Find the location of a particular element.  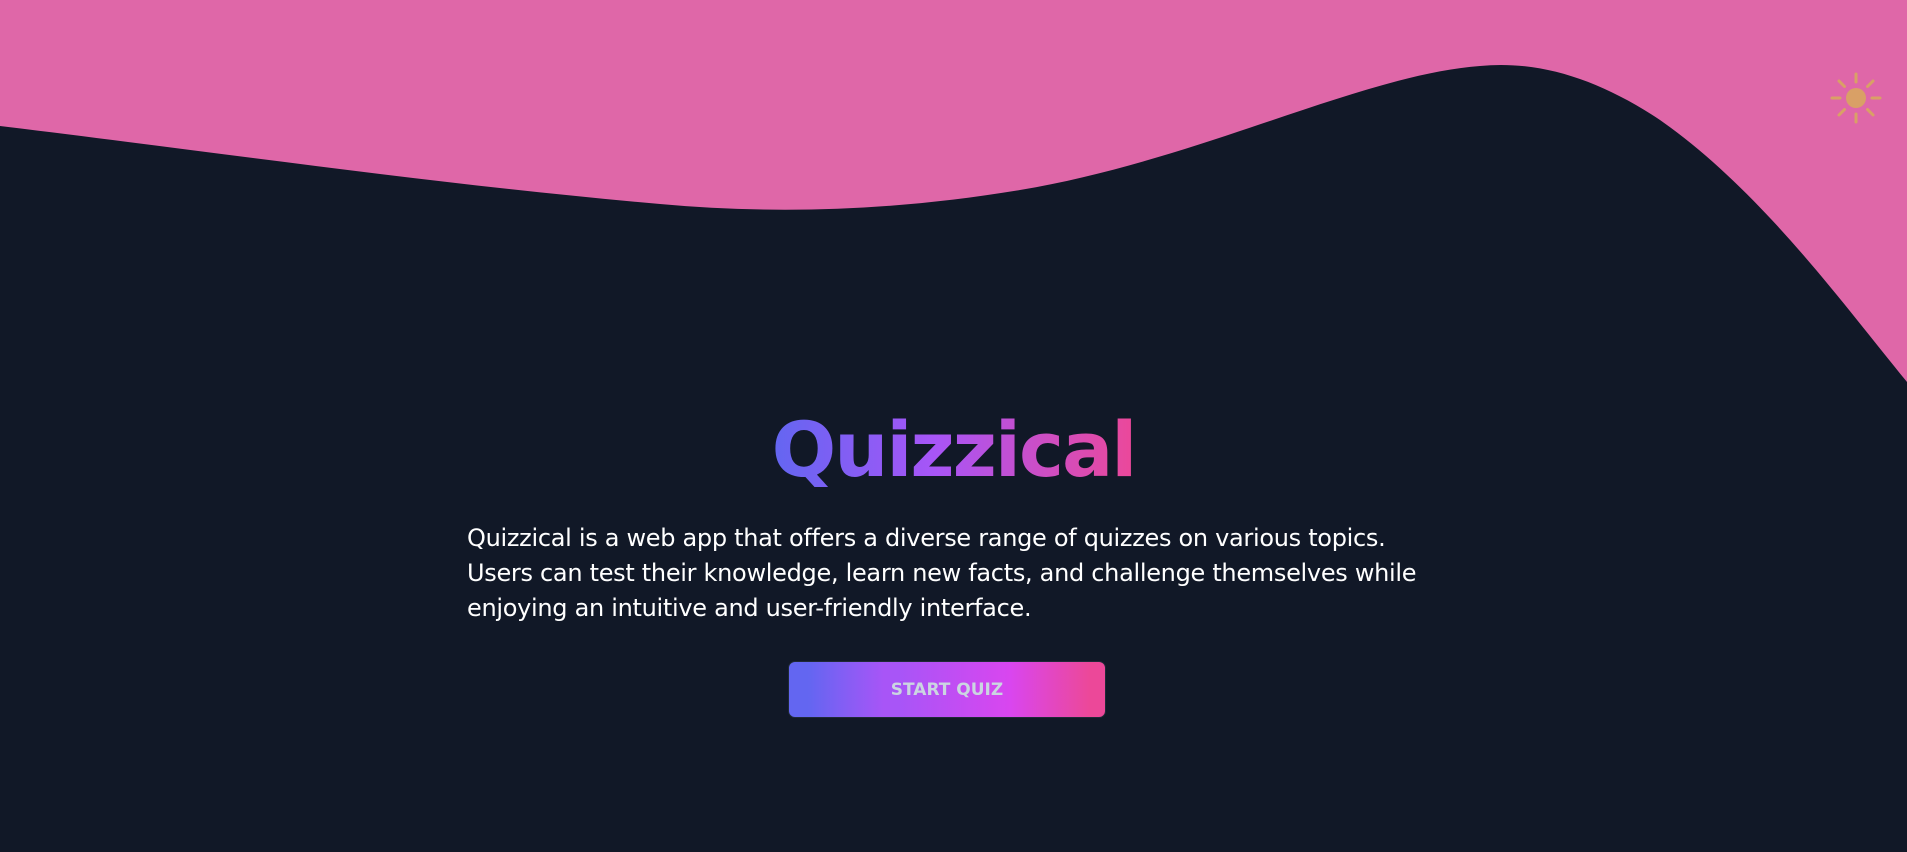

page-title: Quizzical is located at coordinates (953, 450).